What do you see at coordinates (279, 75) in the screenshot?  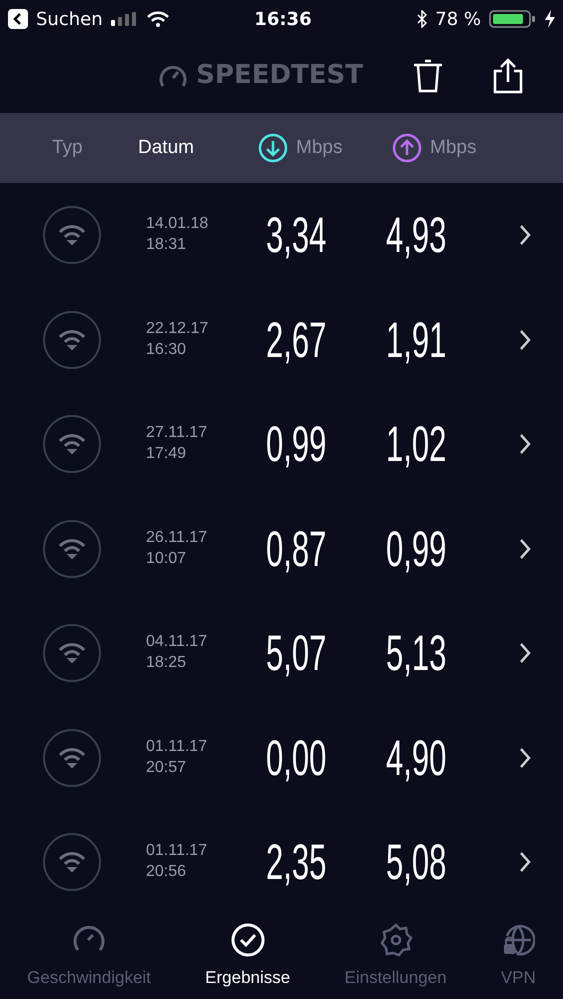 I see `logo-text: SPEEDTEST` at bounding box center [279, 75].